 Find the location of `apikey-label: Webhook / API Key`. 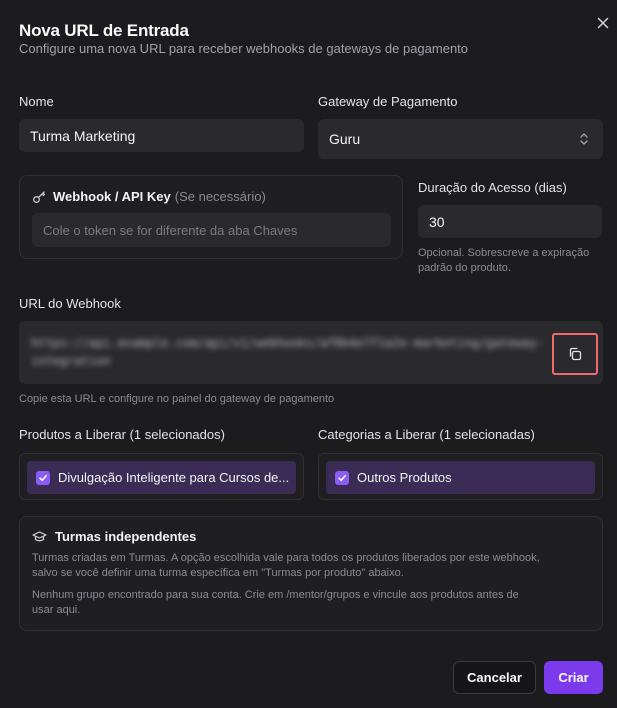

apikey-label: Webhook / API Key is located at coordinates (112, 196).